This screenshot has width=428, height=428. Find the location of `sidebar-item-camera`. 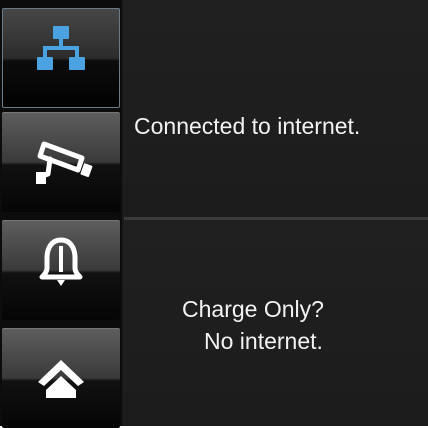

sidebar-item-camera is located at coordinates (61, 162).